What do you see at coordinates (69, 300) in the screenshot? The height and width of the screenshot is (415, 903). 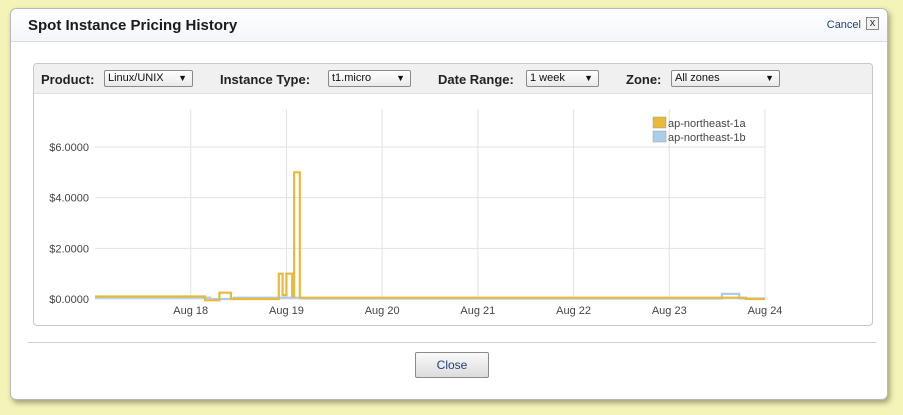 I see `y-tick-label: $0.0000` at bounding box center [69, 300].